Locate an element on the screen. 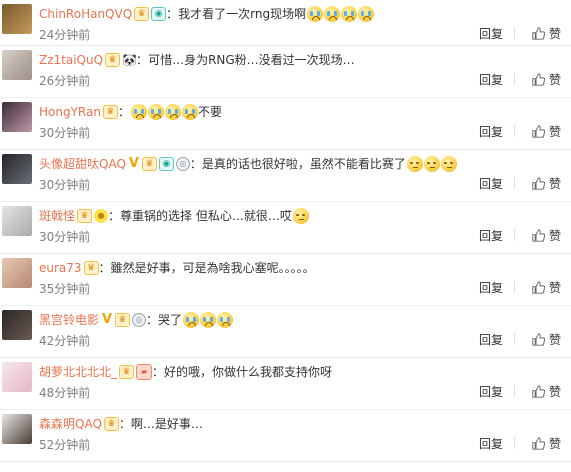 This screenshot has width=571, height=472. timestamp: 52分钟前 is located at coordinates (65, 445).